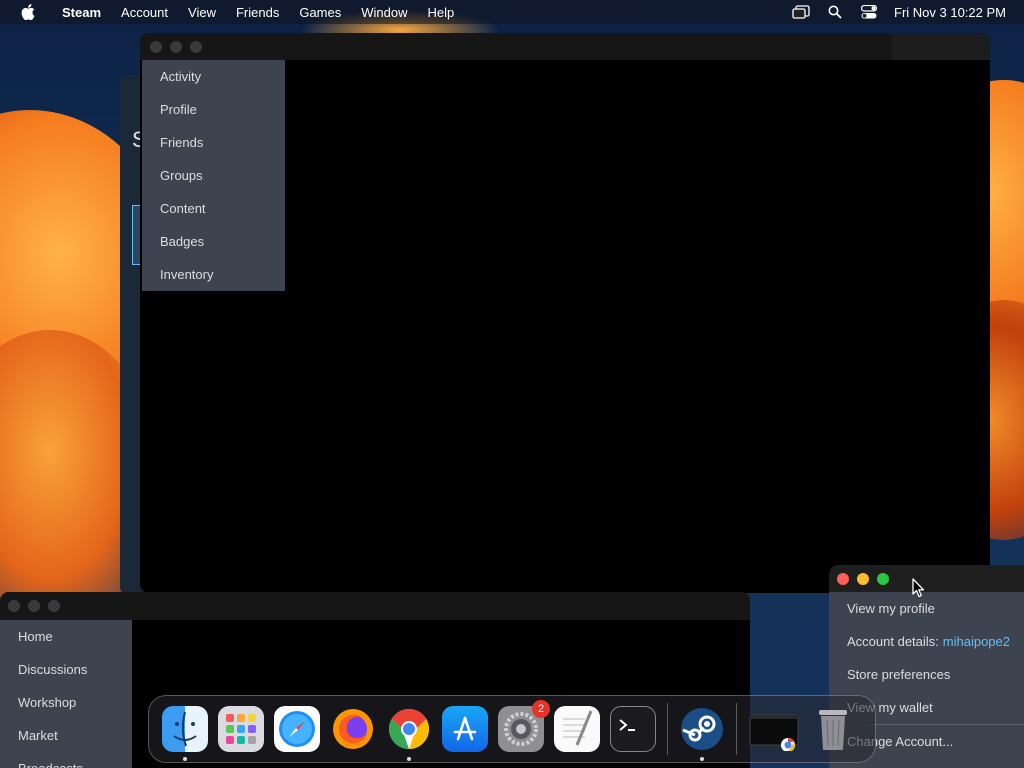 This screenshot has width=1024, height=768. Describe the element at coordinates (66, 760) in the screenshot. I see `nav-item-broadcasts: Broadcasts` at that location.